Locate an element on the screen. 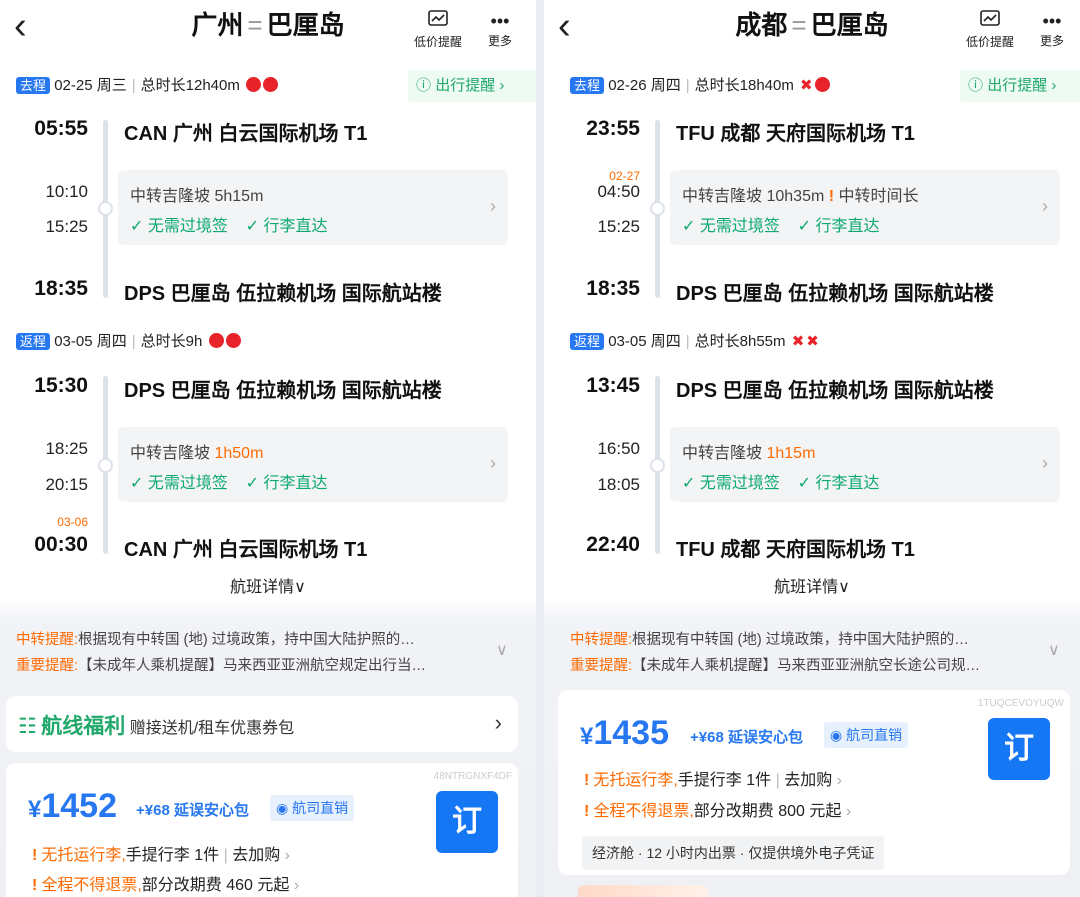  sichuan-airlines-logo-icon: ✖ is located at coordinates (806, 85).